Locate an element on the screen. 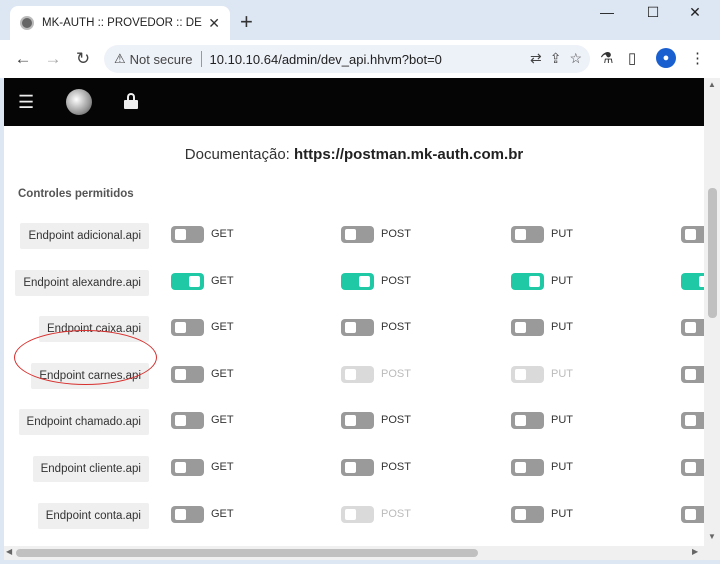  endpoint-row: Endpoint alexandre.api GET POST PUT is located at coordinates (354, 283).